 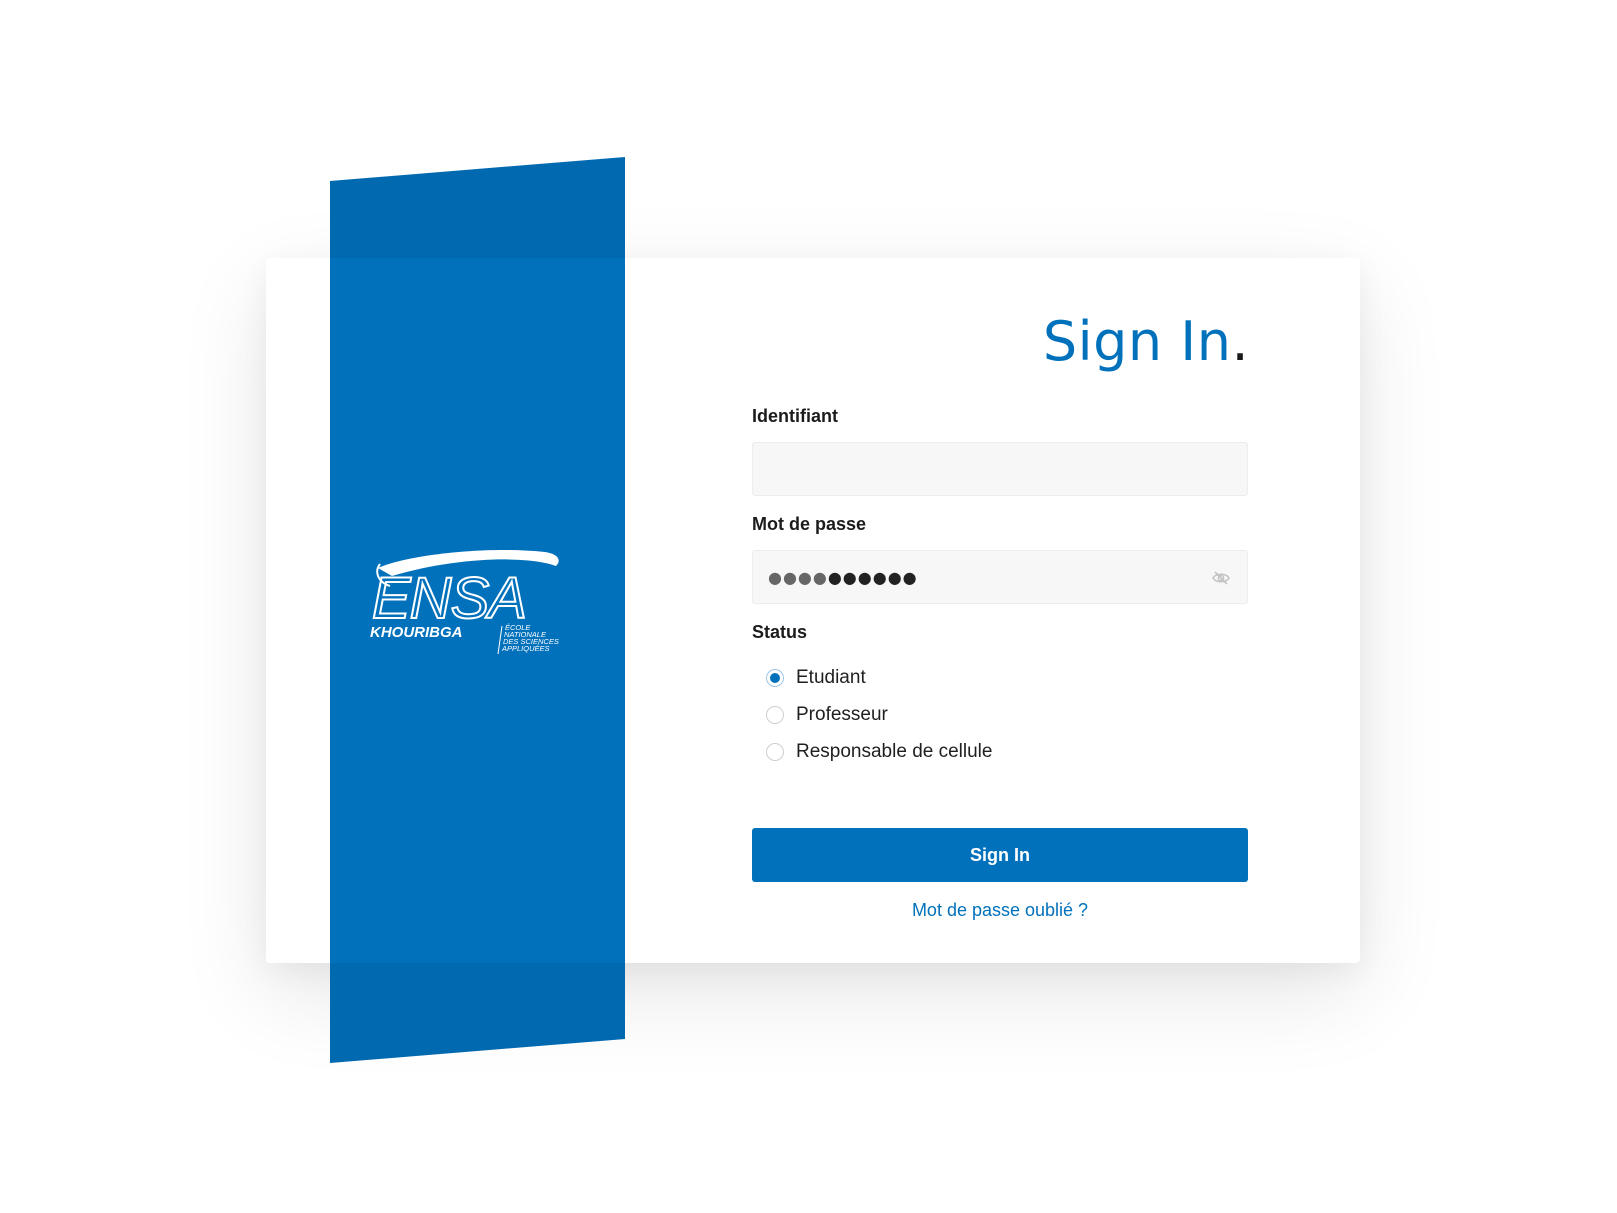 I want to click on eye-off-icon, so click(x=1221, y=578).